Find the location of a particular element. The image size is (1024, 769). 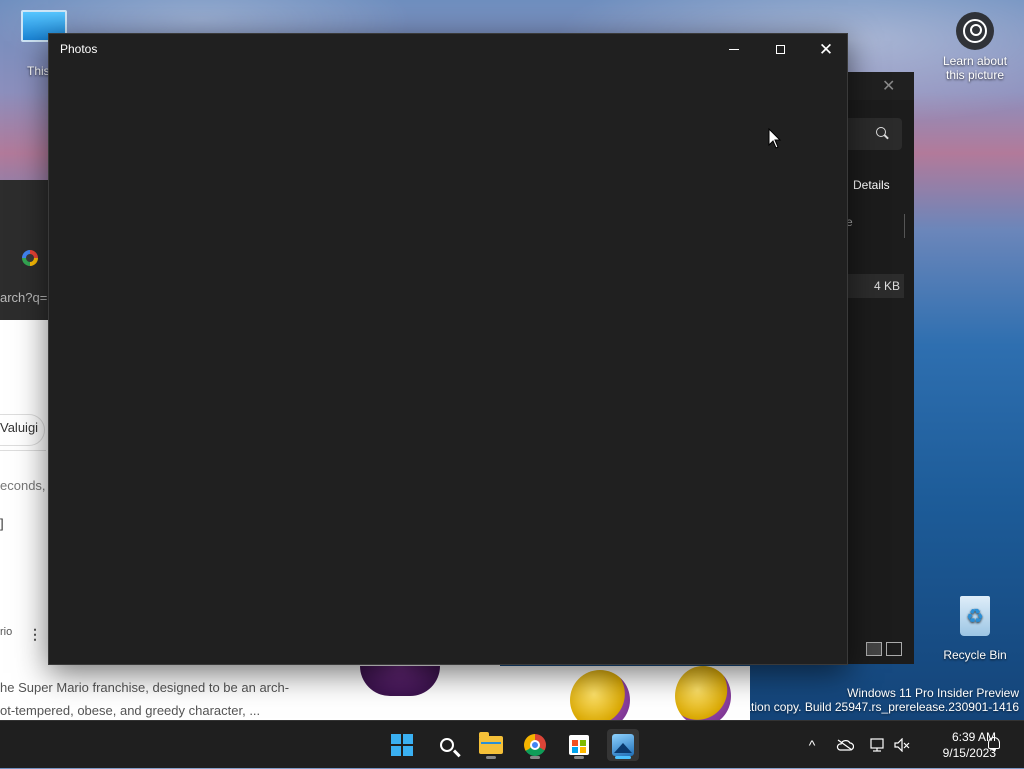

maximize-icon is located at coordinates (780, 49).